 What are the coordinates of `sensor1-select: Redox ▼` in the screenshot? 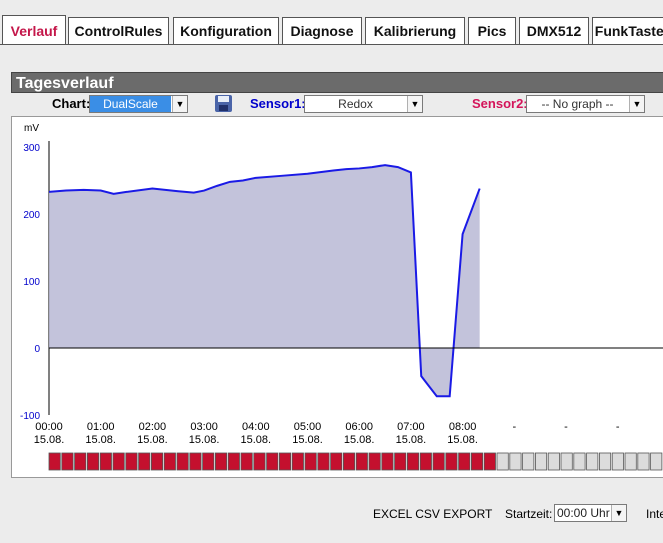 It's located at (363, 104).